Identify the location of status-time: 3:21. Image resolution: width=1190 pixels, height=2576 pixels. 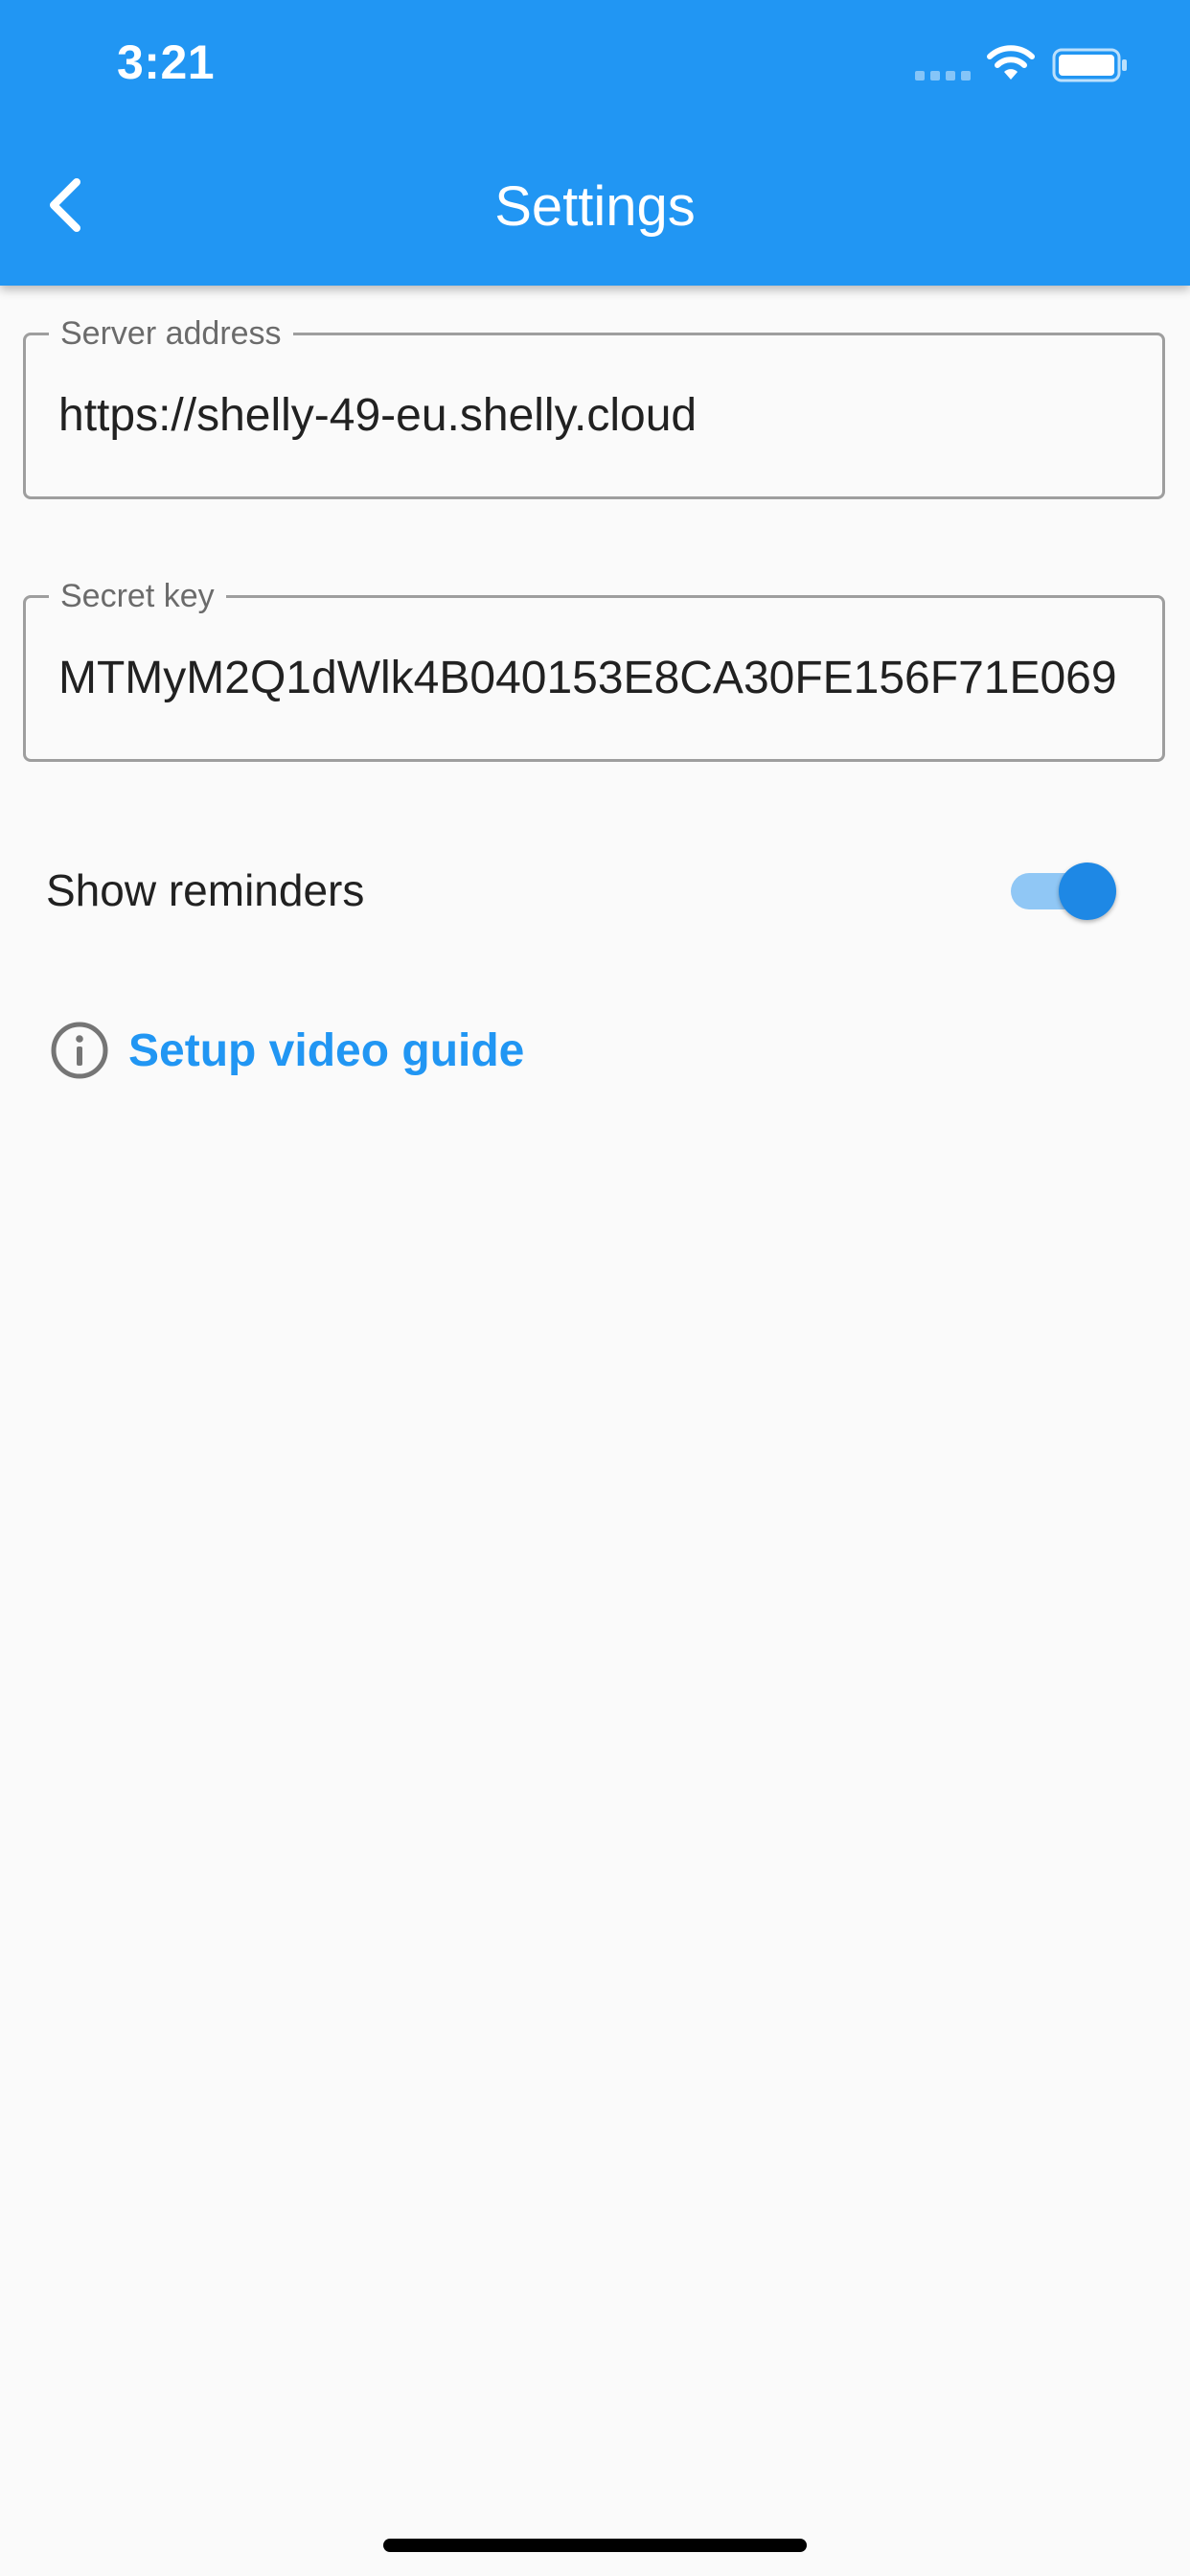
(167, 62).